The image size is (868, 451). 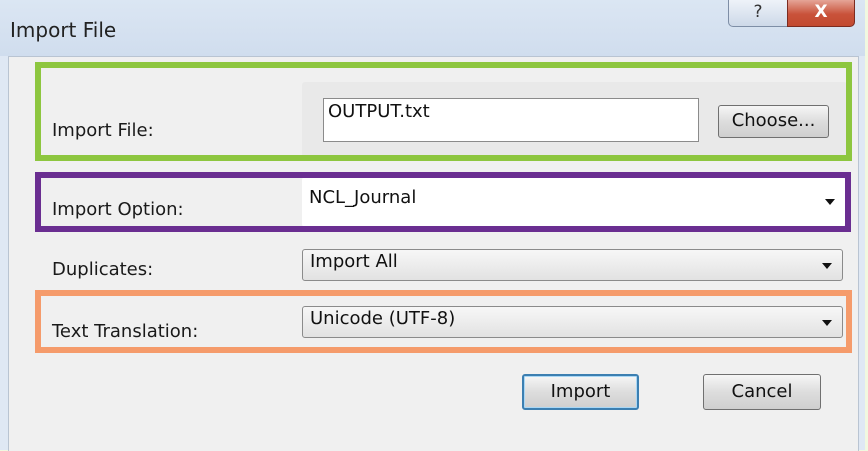 I want to click on help-button: ?, so click(x=758, y=13).